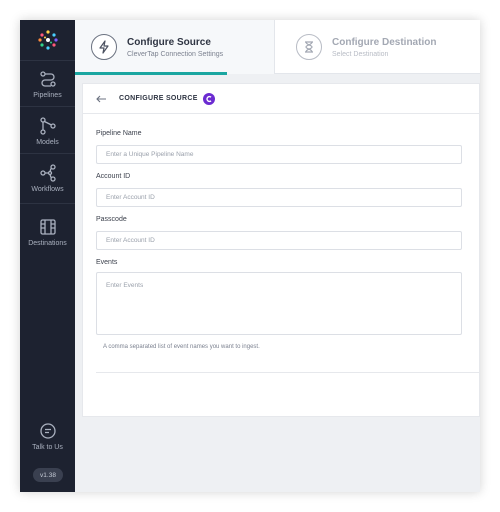  I want to click on app-logo, so click(47, 40).